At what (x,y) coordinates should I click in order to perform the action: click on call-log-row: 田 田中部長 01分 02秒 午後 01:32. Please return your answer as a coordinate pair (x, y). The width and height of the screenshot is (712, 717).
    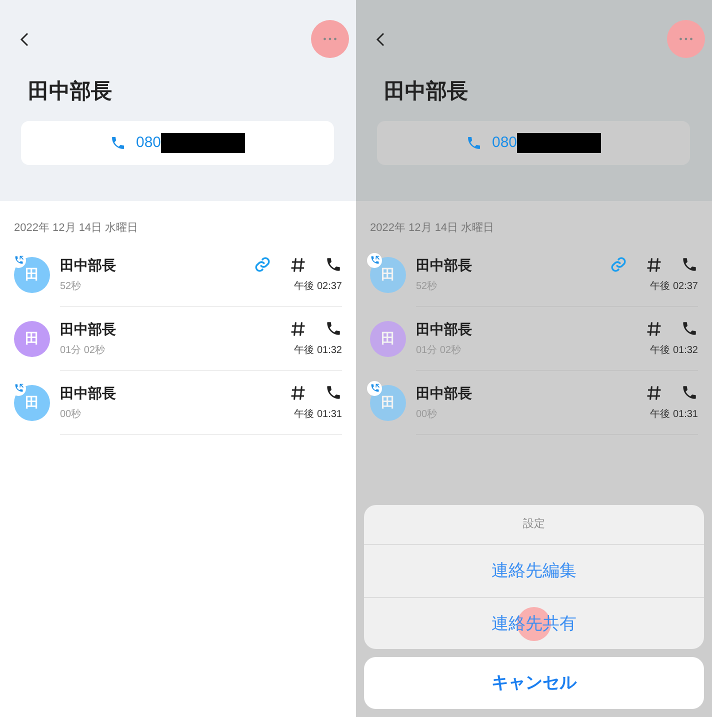
    Looking at the image, I should click on (178, 338).